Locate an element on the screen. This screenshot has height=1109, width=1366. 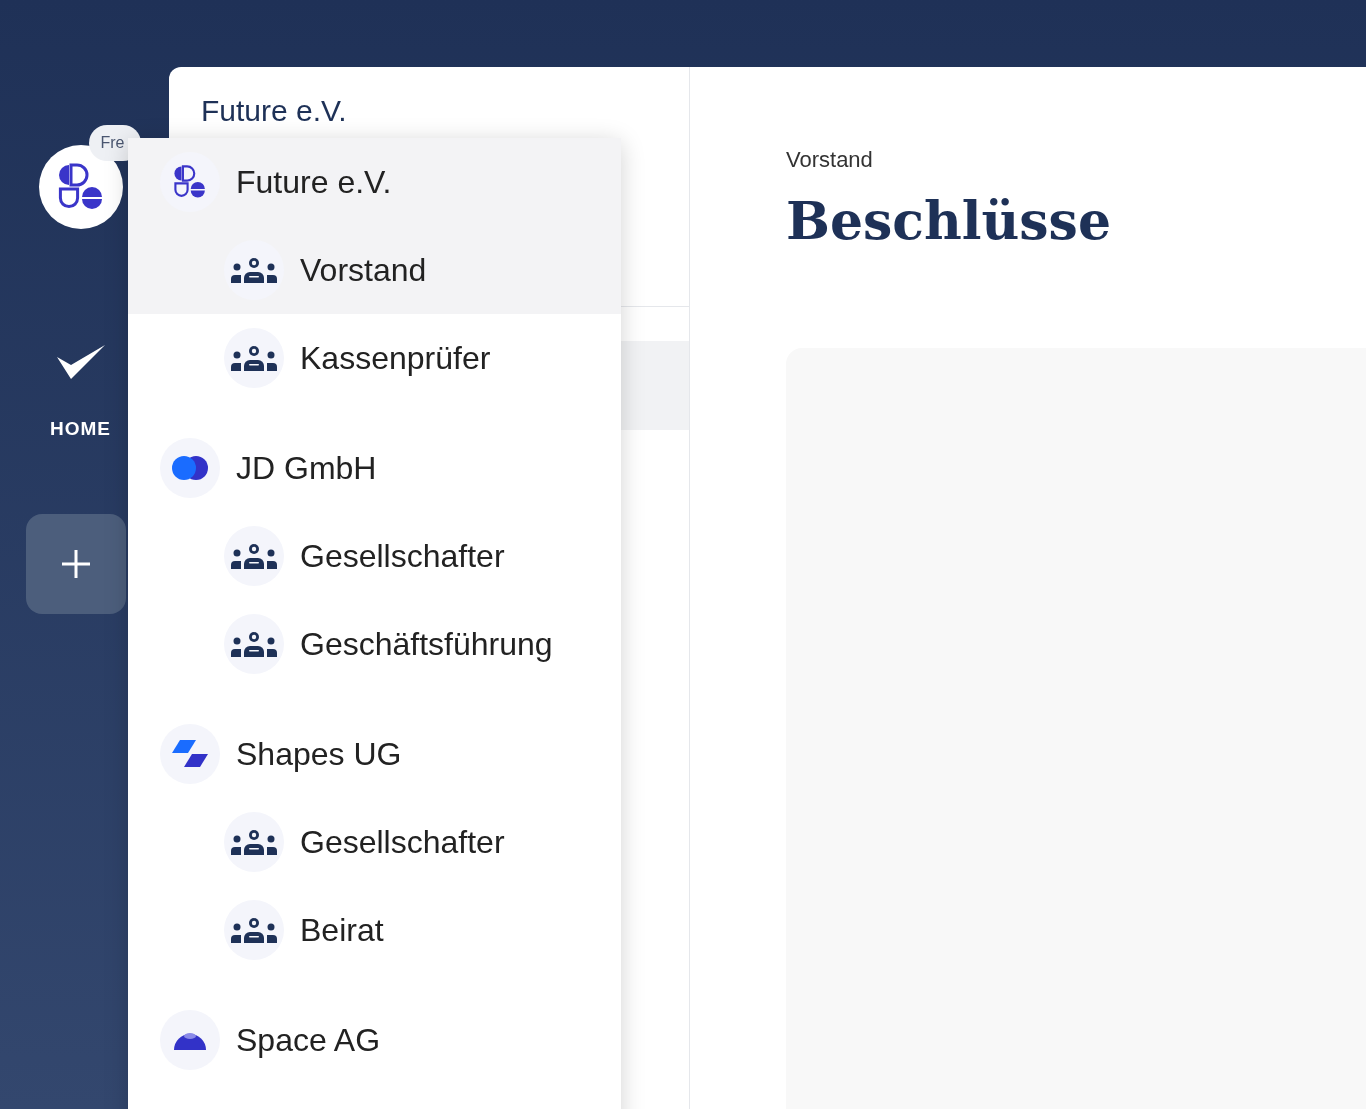
parallelogram-icon is located at coordinates (190, 754).